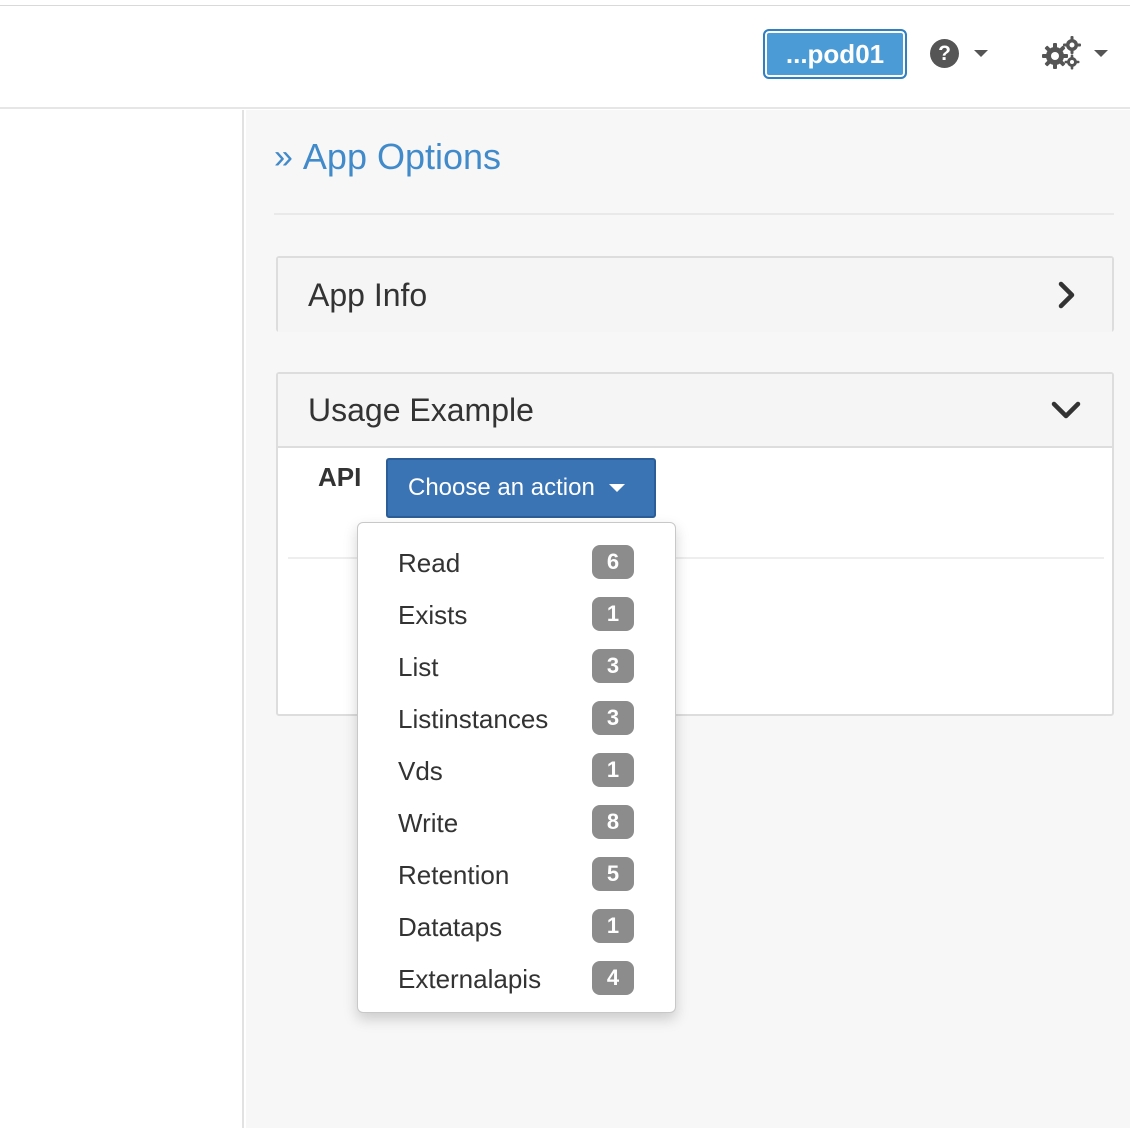 This screenshot has height=1128, width=1130. What do you see at coordinates (429, 562) in the screenshot?
I see `menu-item-label: Read` at bounding box center [429, 562].